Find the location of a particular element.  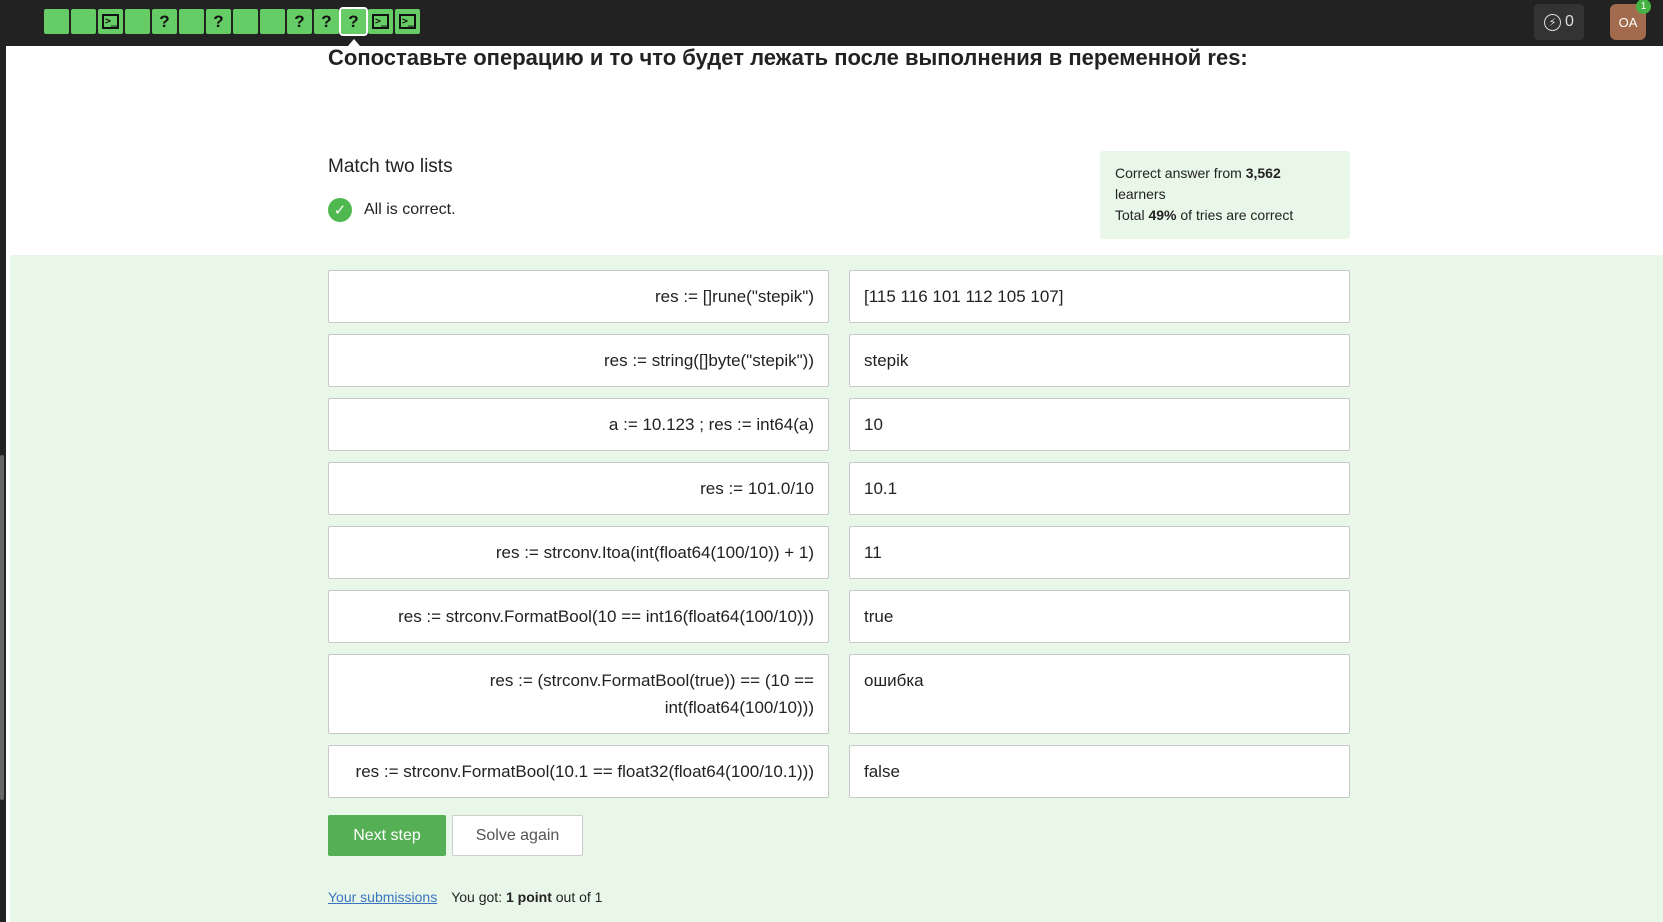

pair-row: a := 10.123 ; res := int64(a) 10 is located at coordinates (839, 424).